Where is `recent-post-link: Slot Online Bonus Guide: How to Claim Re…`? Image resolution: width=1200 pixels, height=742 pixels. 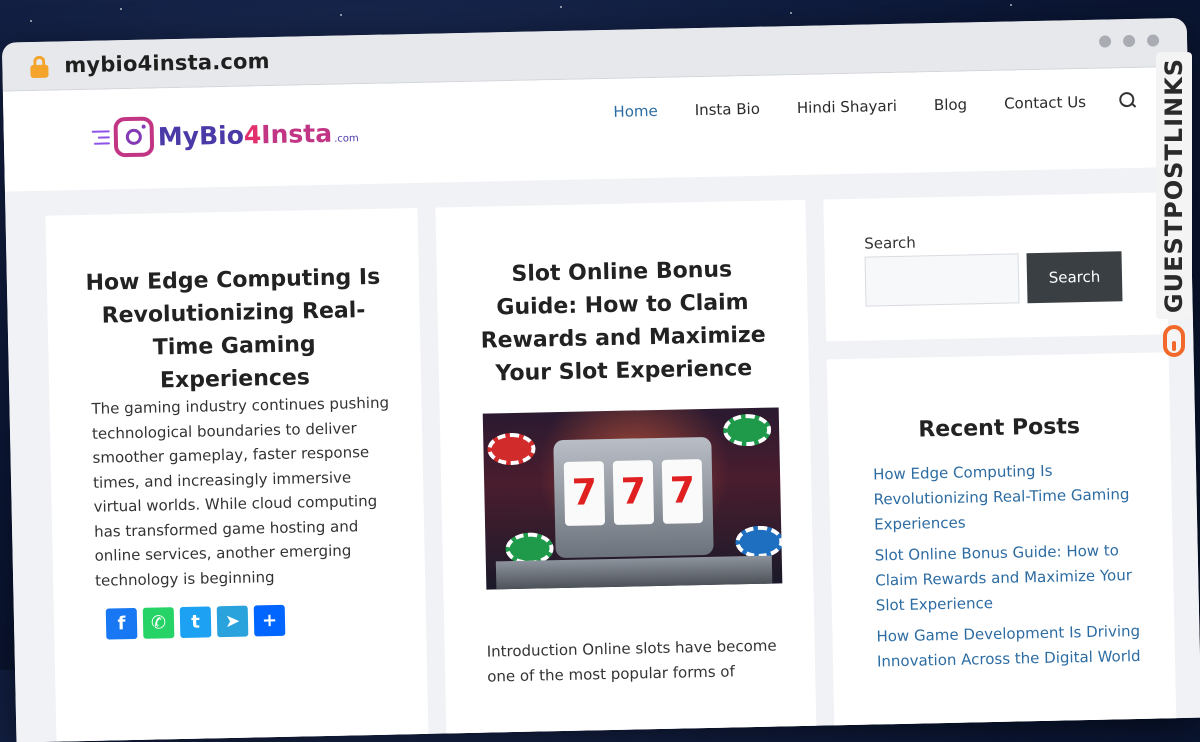 recent-post-link: Slot Online Bonus Guide: How to Claim Re… is located at coordinates (1012, 578).